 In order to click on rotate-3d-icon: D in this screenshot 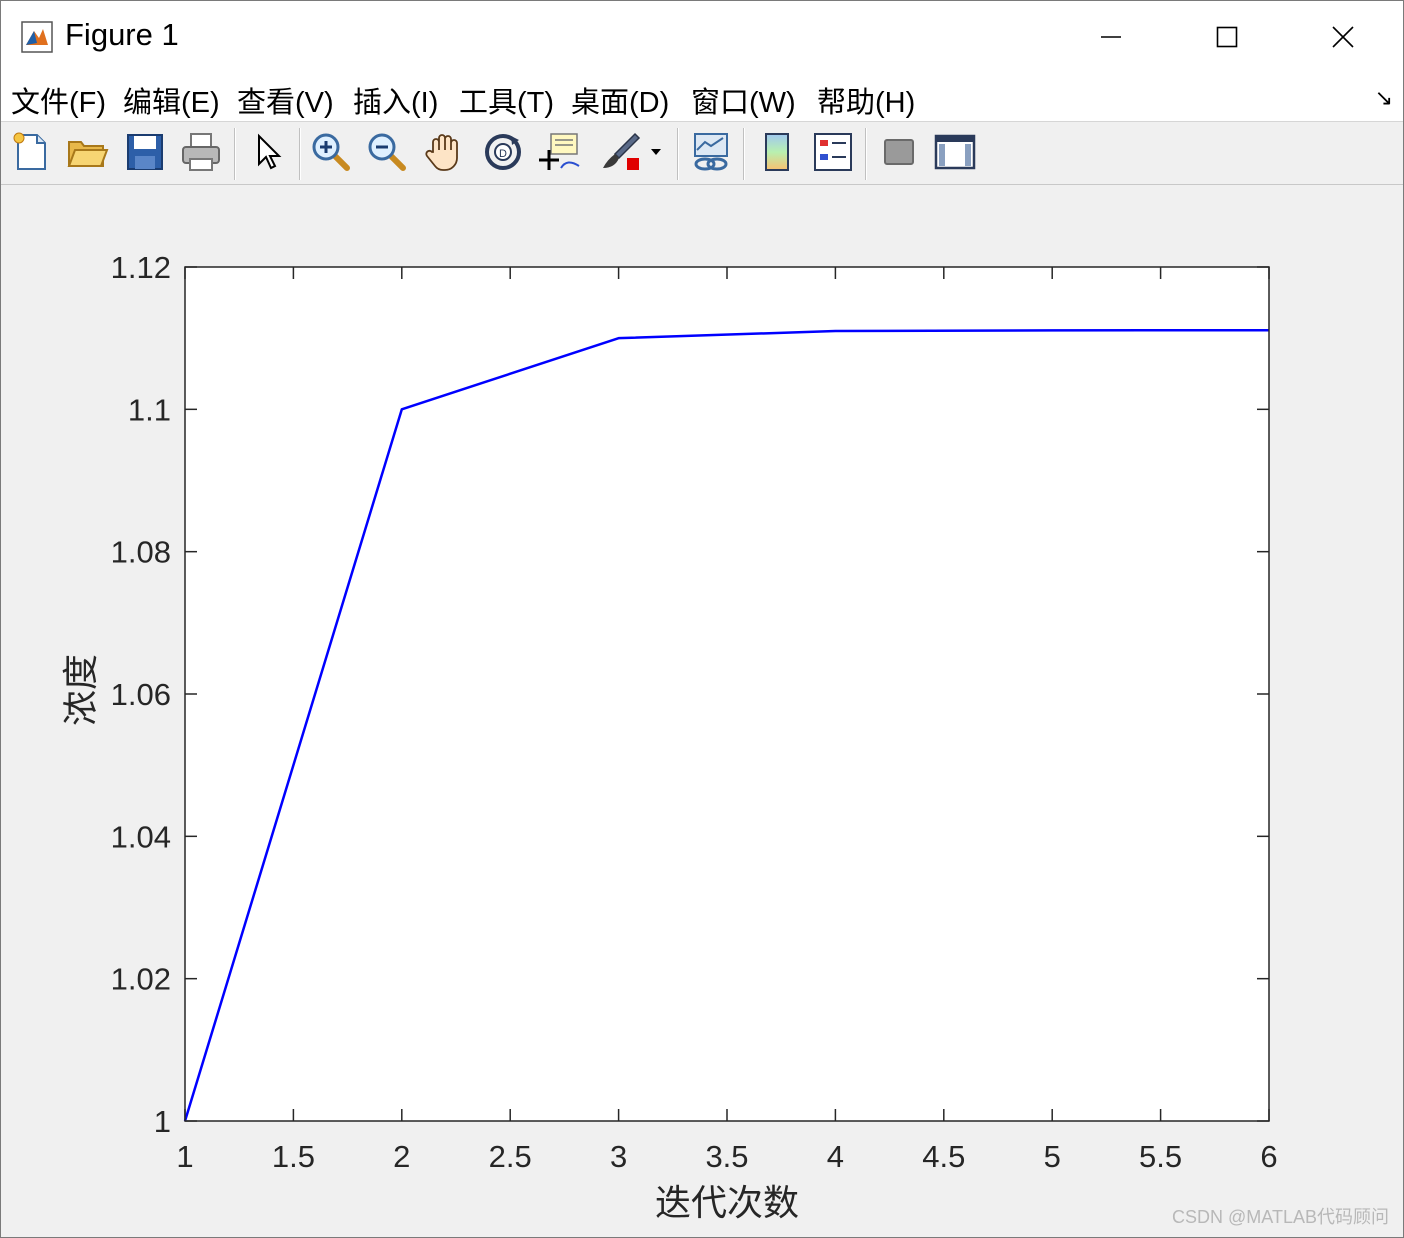, I will do `click(503, 152)`.